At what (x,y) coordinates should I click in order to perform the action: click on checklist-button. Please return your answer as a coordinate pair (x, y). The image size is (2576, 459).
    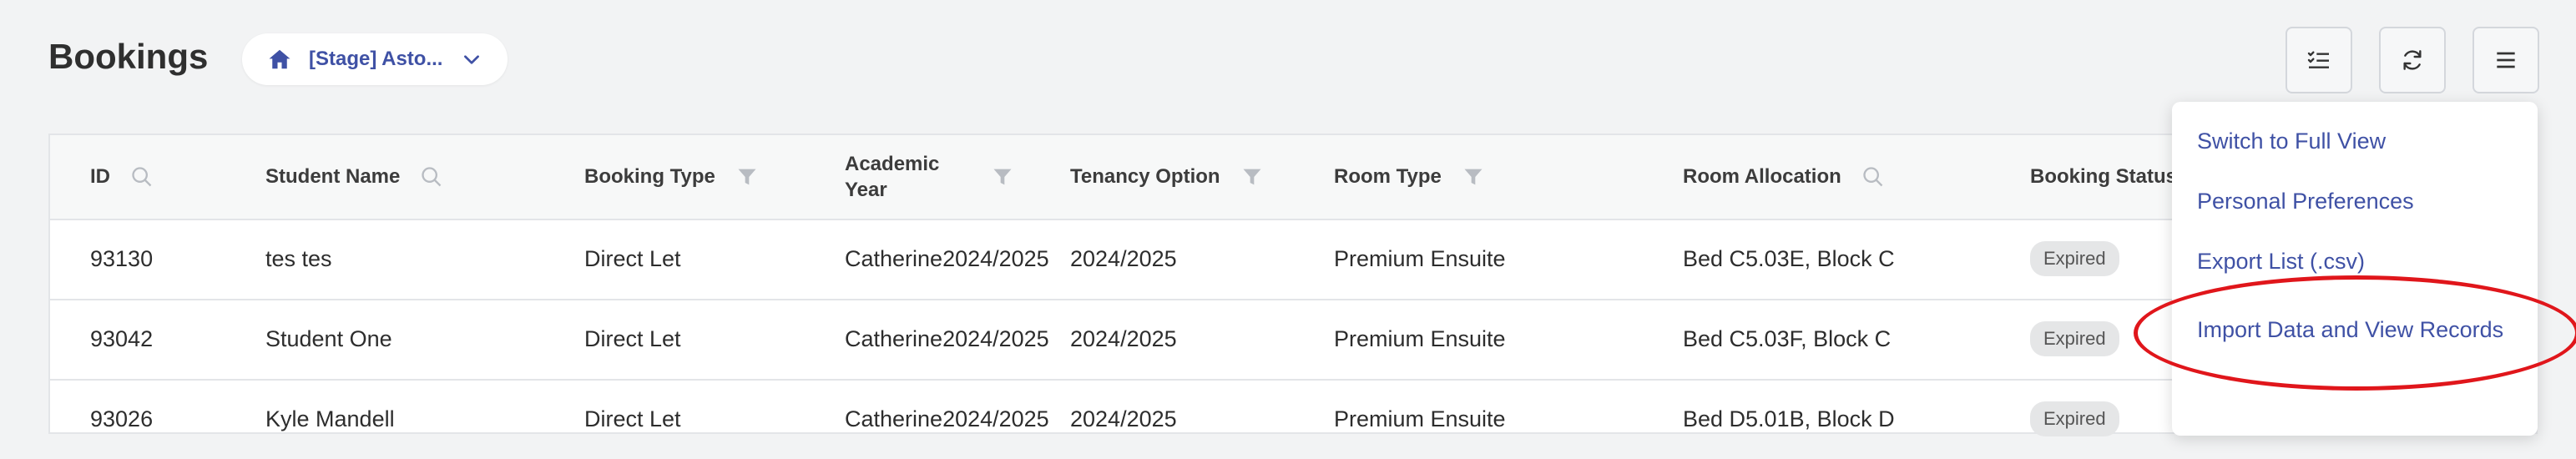
    Looking at the image, I should click on (2319, 60).